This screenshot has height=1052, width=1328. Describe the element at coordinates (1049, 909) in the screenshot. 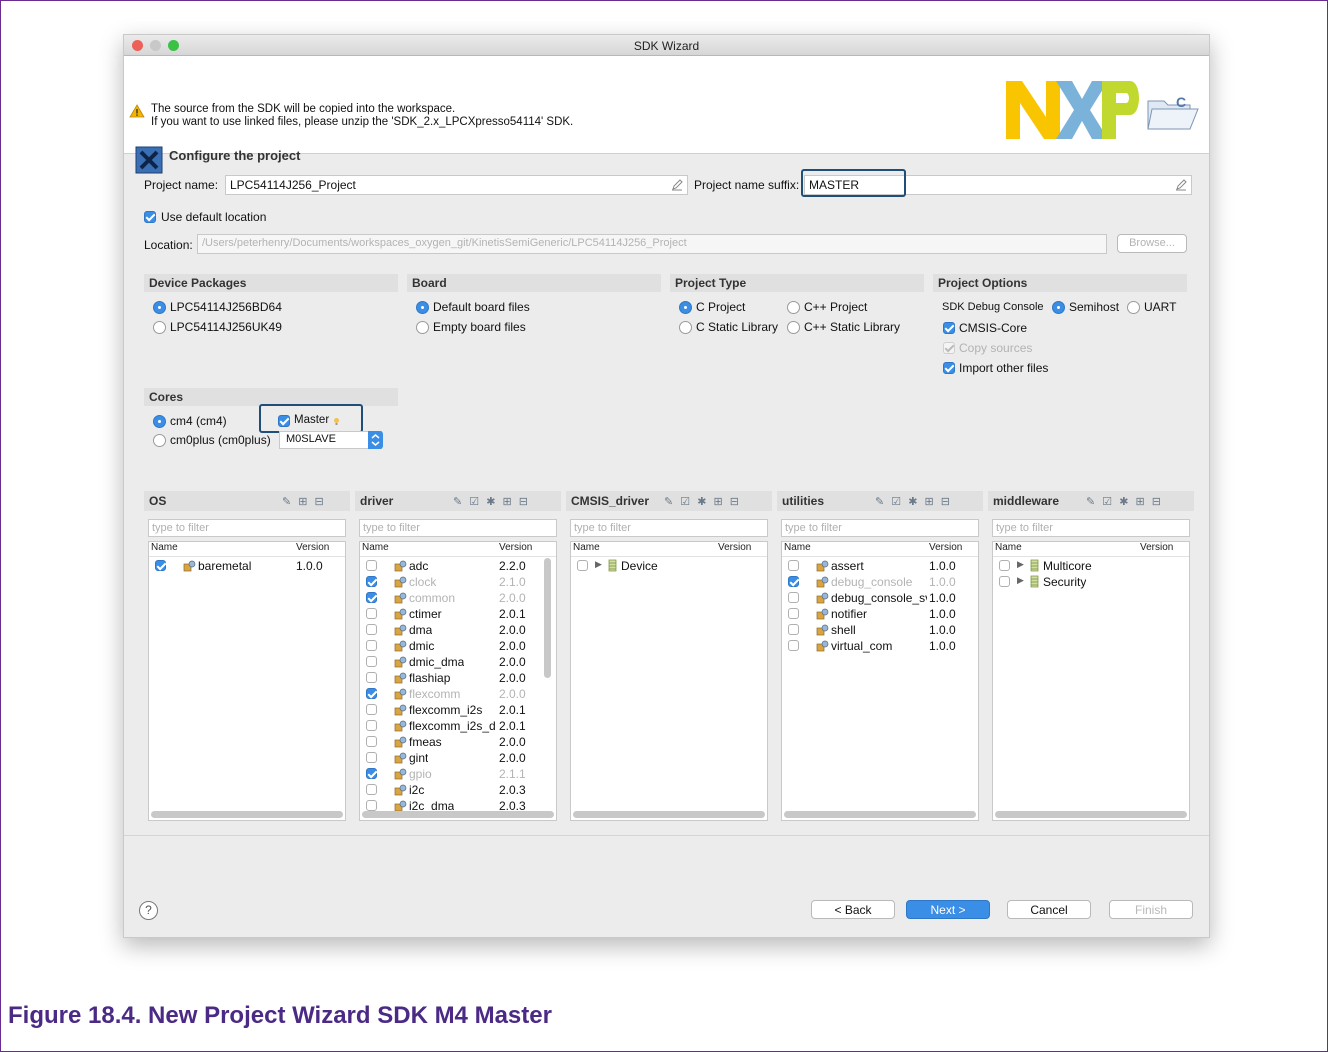

I see `cancel-button: Cancel` at that location.